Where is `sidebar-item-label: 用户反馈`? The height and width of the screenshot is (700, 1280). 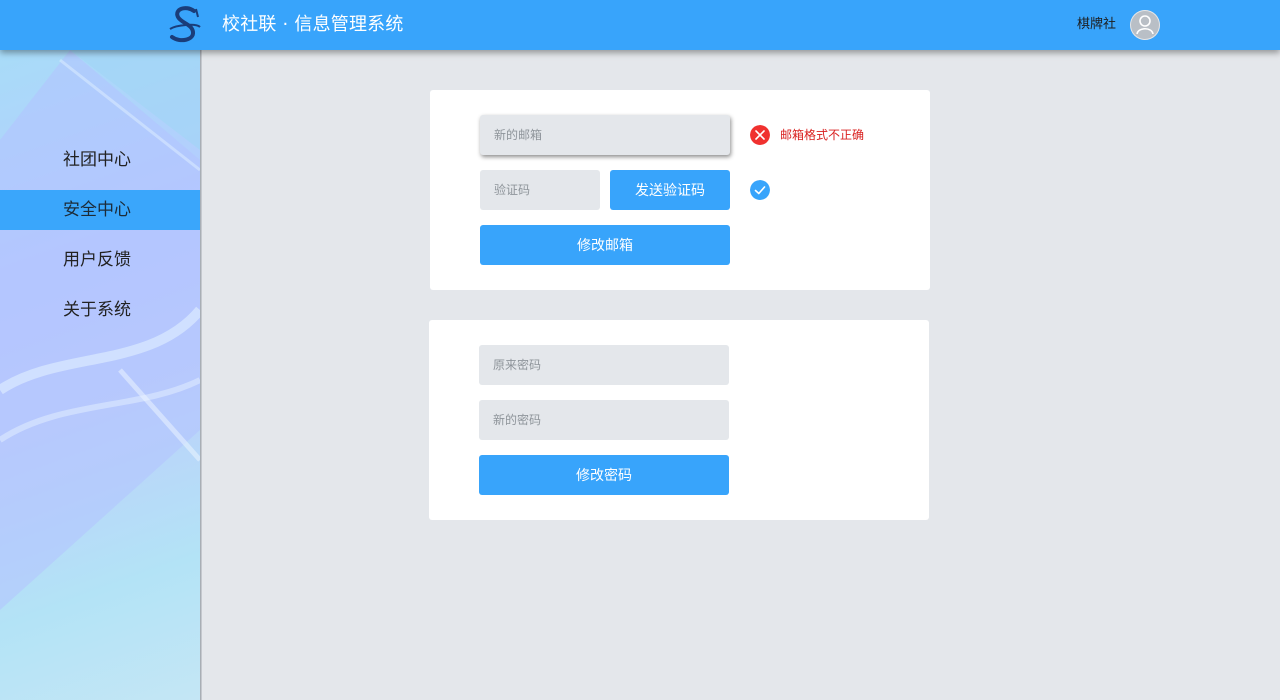 sidebar-item-label: 用户反馈 is located at coordinates (97, 260).